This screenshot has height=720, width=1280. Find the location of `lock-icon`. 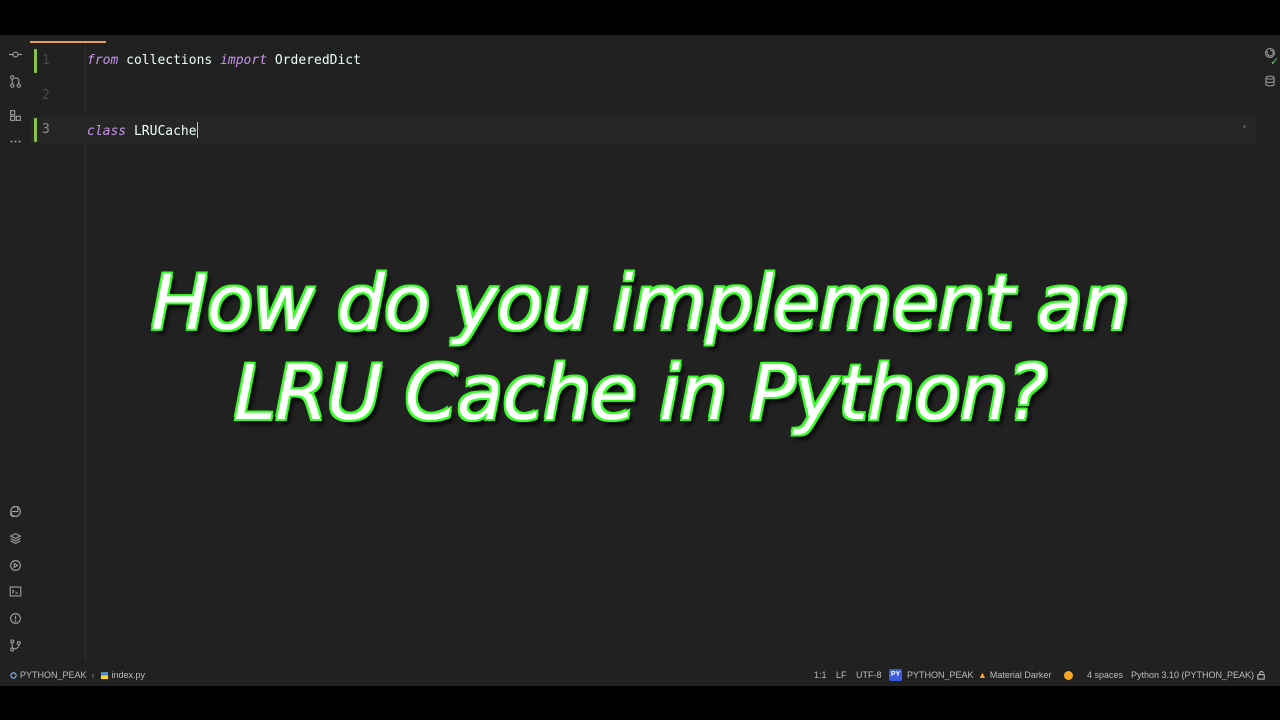

lock-icon is located at coordinates (1261, 675).